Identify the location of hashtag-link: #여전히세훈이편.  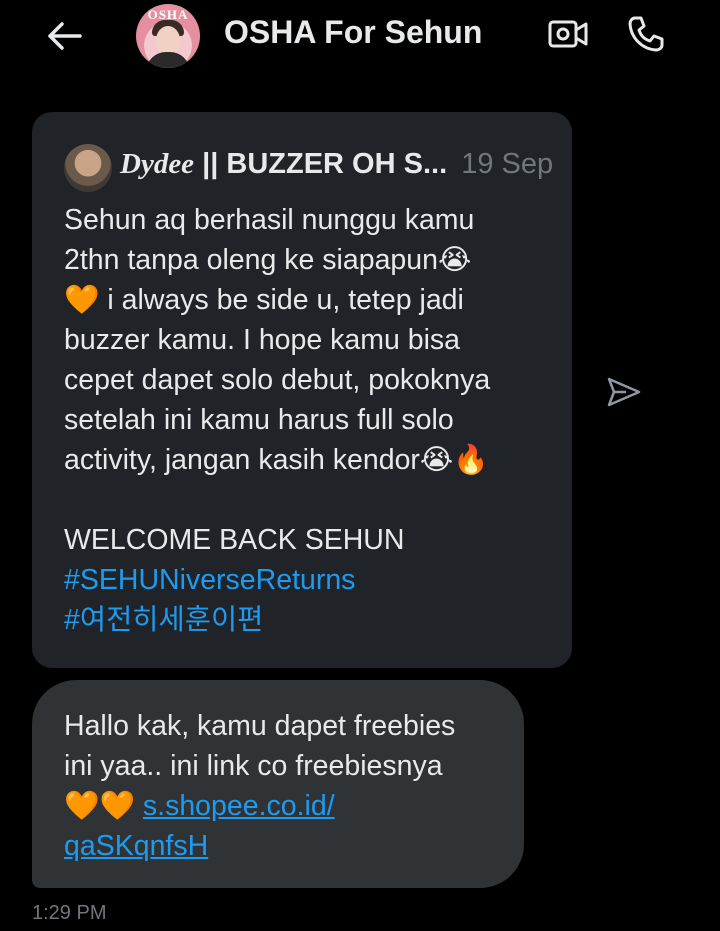
(314, 620).